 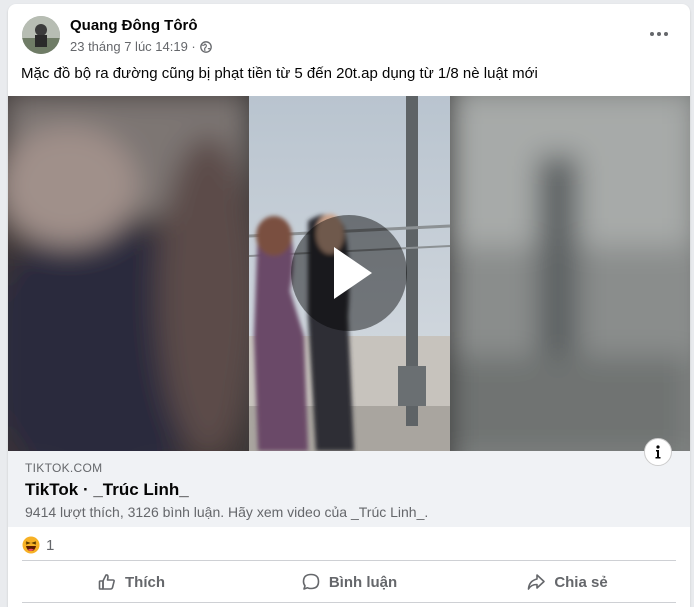 I want to click on post-meta: 23 tháng 7 lúc 14:19 ·, so click(x=141, y=46).